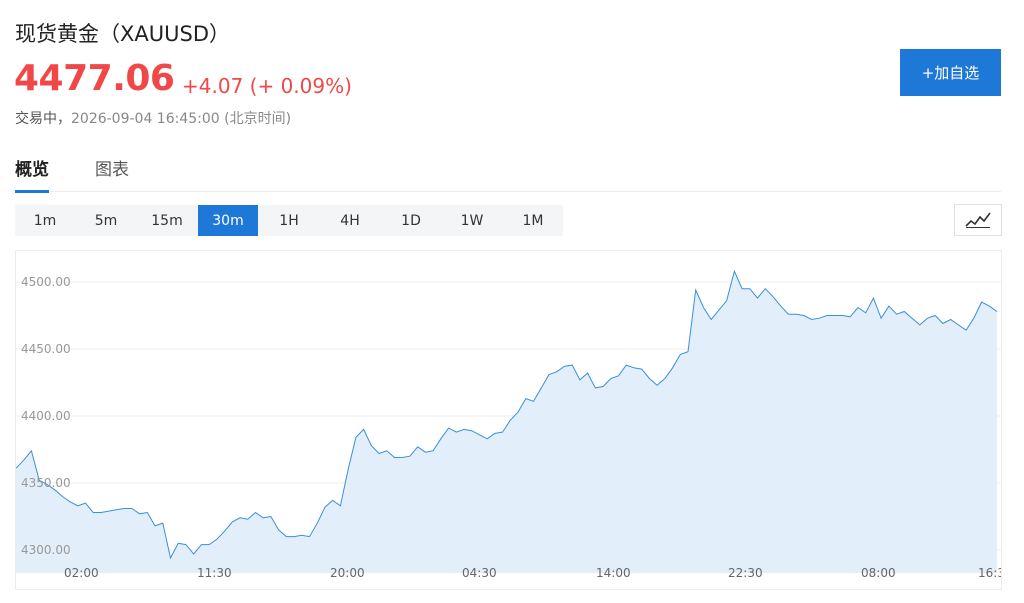  What do you see at coordinates (350, 220) in the screenshot?
I see `interval-4h: 4H` at bounding box center [350, 220].